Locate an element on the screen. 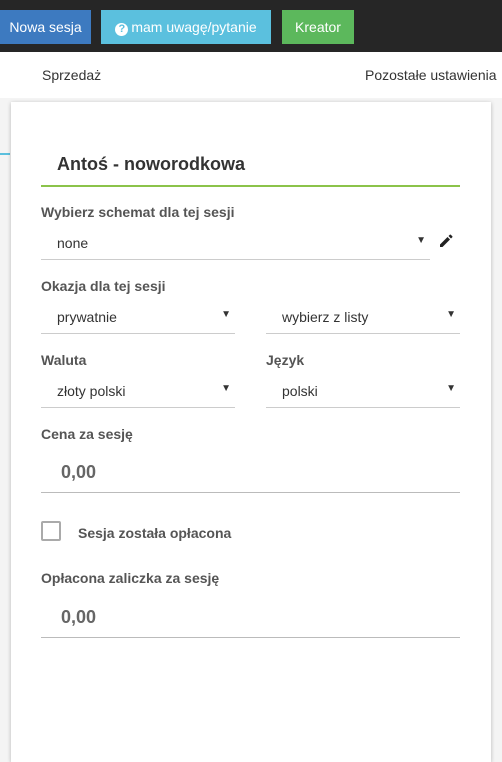 The height and width of the screenshot is (762, 502). note-question-button: ? mam uwagę/pytanie is located at coordinates (186, 27).